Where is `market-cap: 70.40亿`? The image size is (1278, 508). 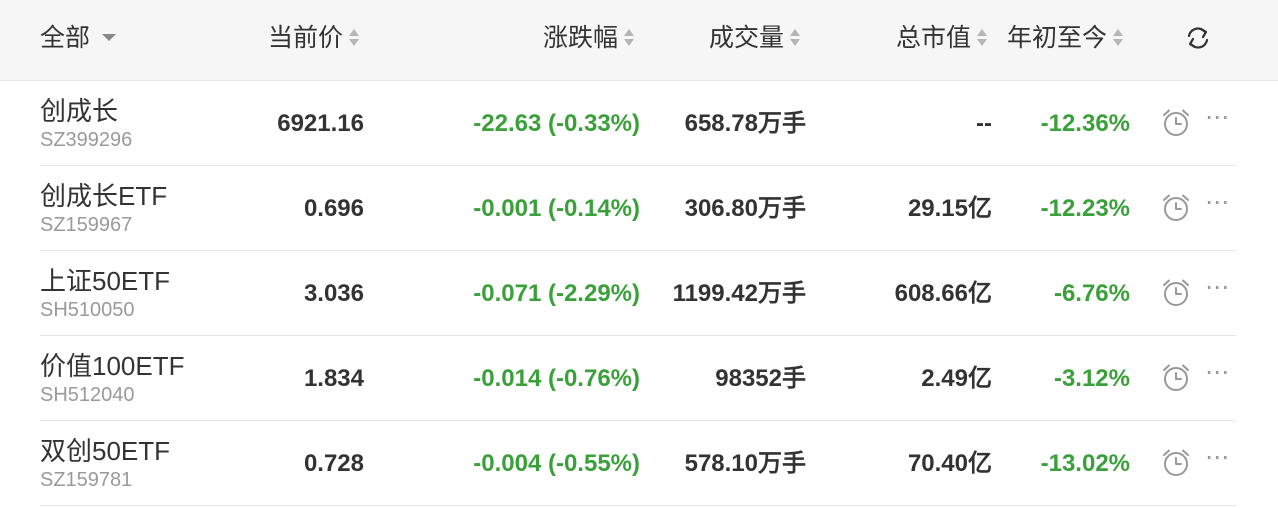 market-cap: 70.40亿 is located at coordinates (949, 463).